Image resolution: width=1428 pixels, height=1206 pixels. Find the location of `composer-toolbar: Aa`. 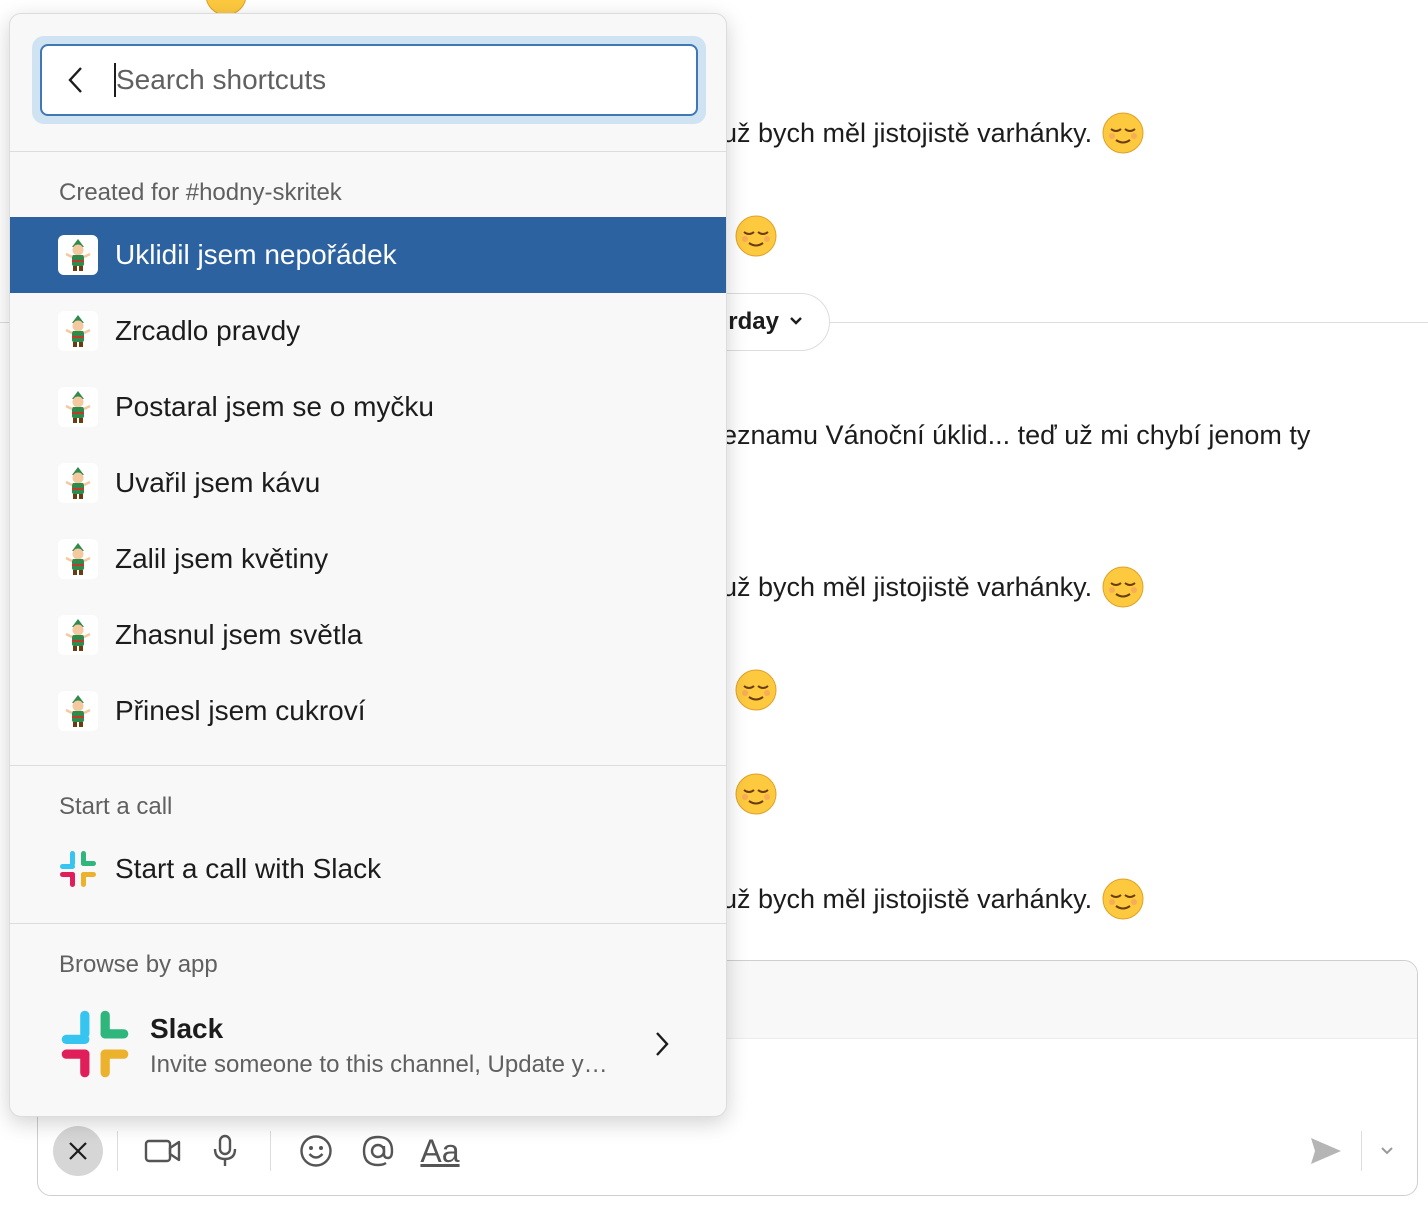

composer-toolbar: Aa is located at coordinates (727, 1151).